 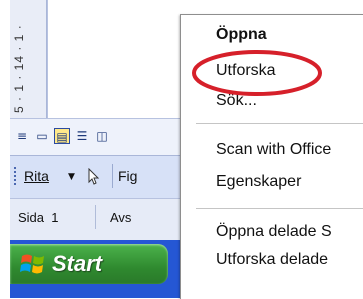 What do you see at coordinates (71, 177) in the screenshot?
I see `dropdown-arrow-icon: ▼` at bounding box center [71, 177].